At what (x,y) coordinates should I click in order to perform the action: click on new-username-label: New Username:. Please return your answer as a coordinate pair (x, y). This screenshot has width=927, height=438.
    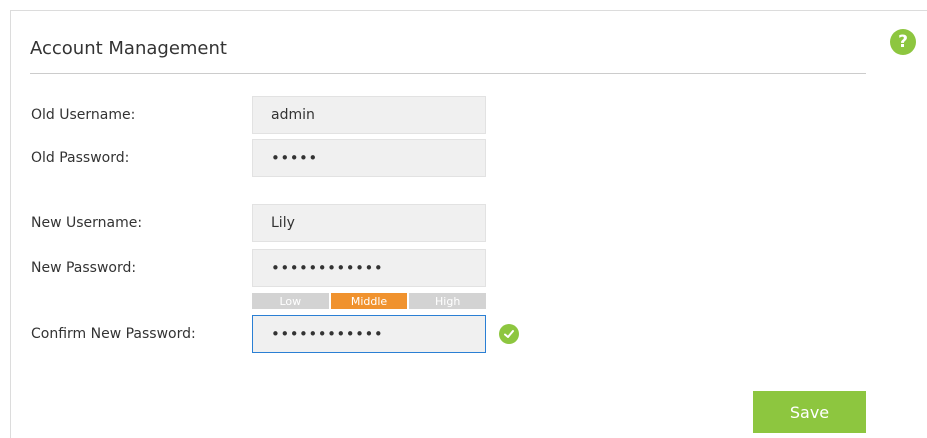
    Looking at the image, I should click on (87, 223).